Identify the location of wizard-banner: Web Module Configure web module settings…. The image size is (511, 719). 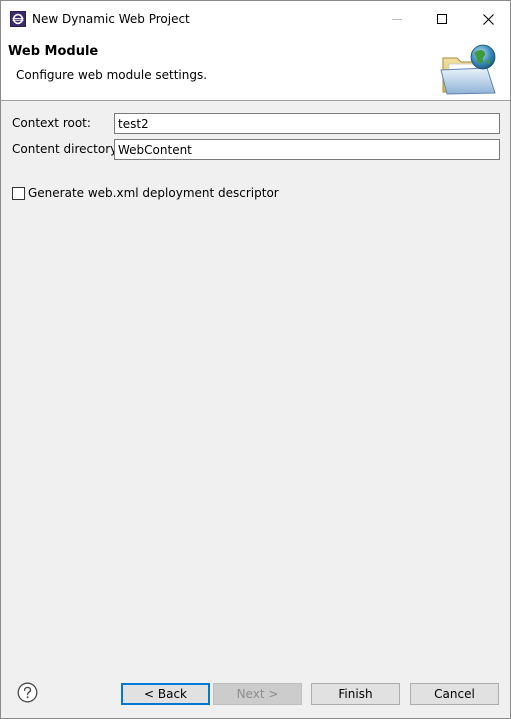
(255, 69).